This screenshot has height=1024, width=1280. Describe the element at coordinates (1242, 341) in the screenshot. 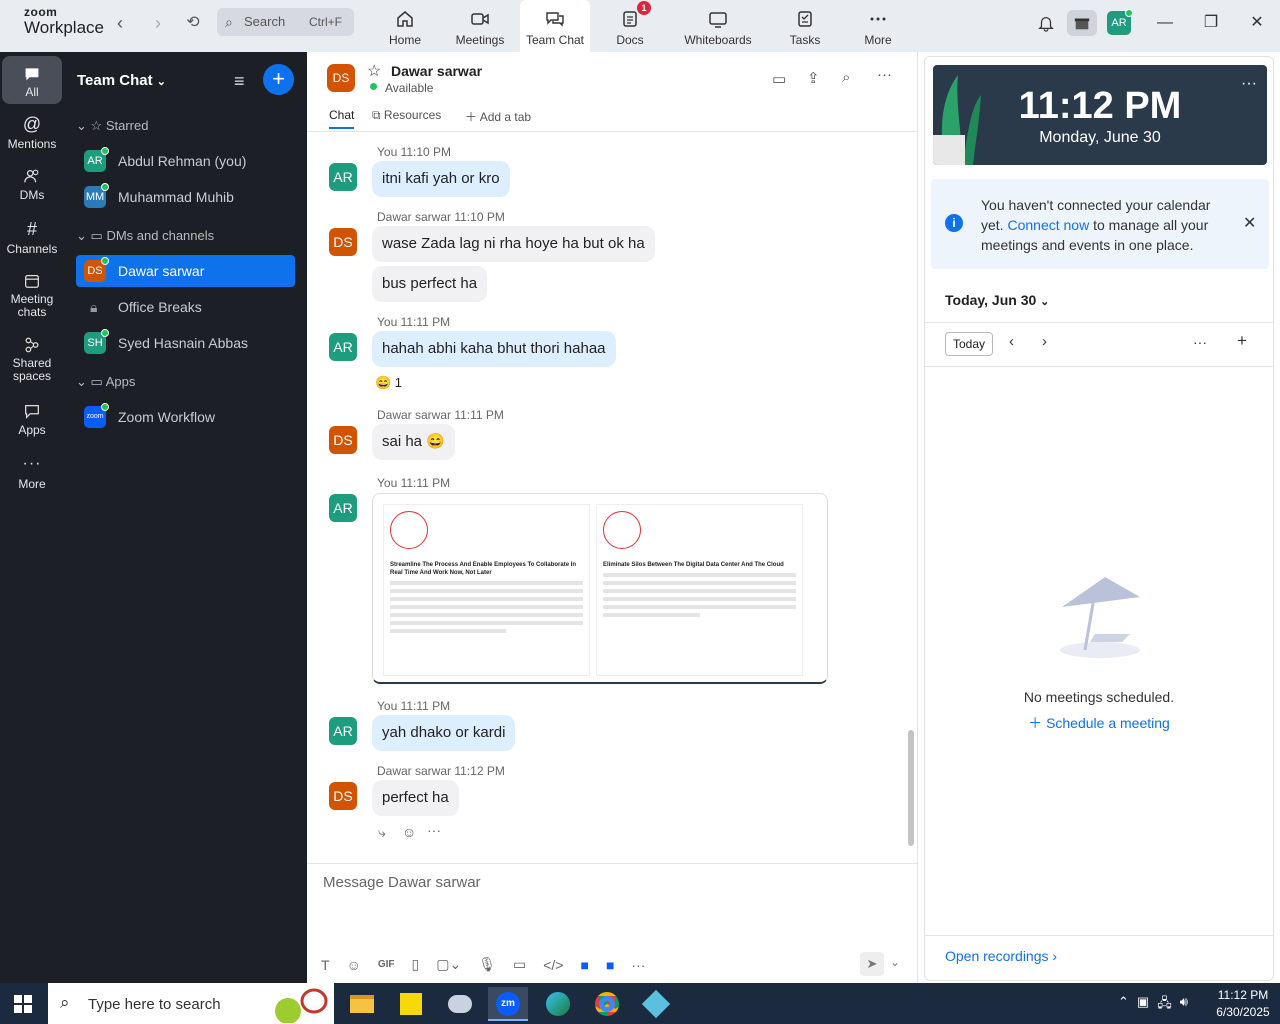

I see `add-event-icon: +` at that location.